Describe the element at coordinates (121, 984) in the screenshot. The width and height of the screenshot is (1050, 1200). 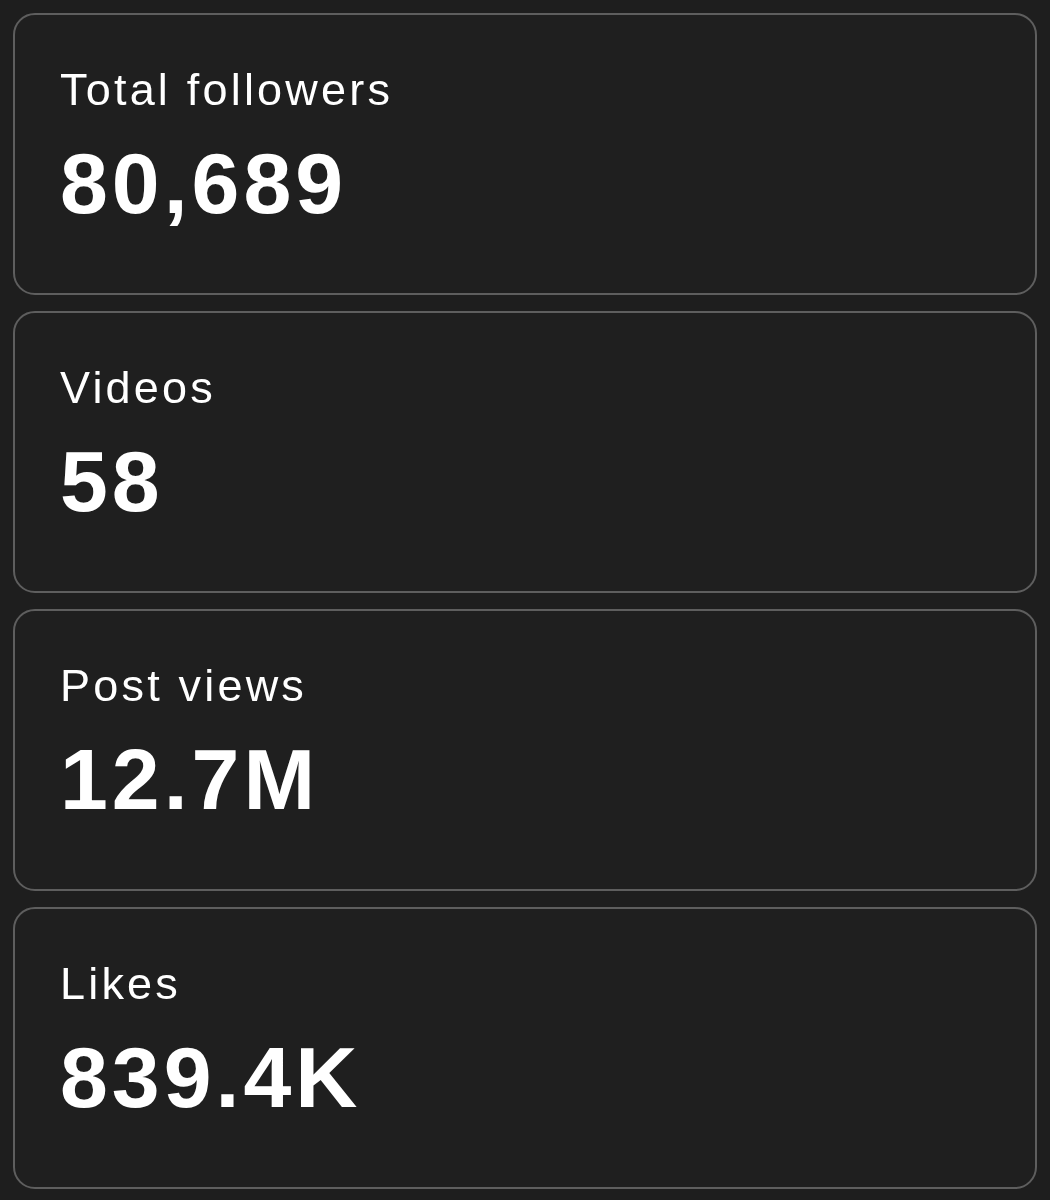
I see `stat-label: Likes` at that location.